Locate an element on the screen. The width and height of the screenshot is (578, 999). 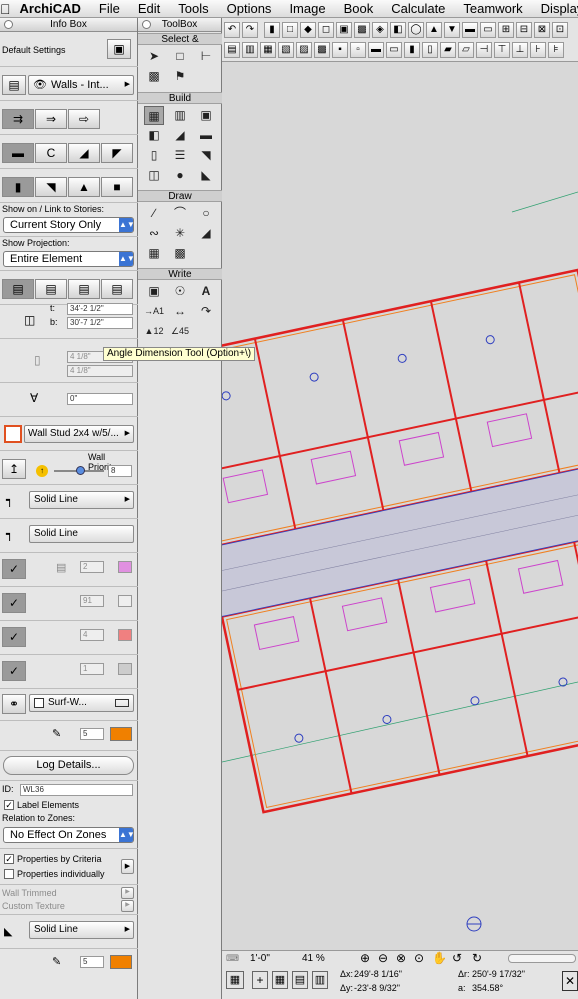
door-tool-icon: ◧ is located at coordinates (154, 135).